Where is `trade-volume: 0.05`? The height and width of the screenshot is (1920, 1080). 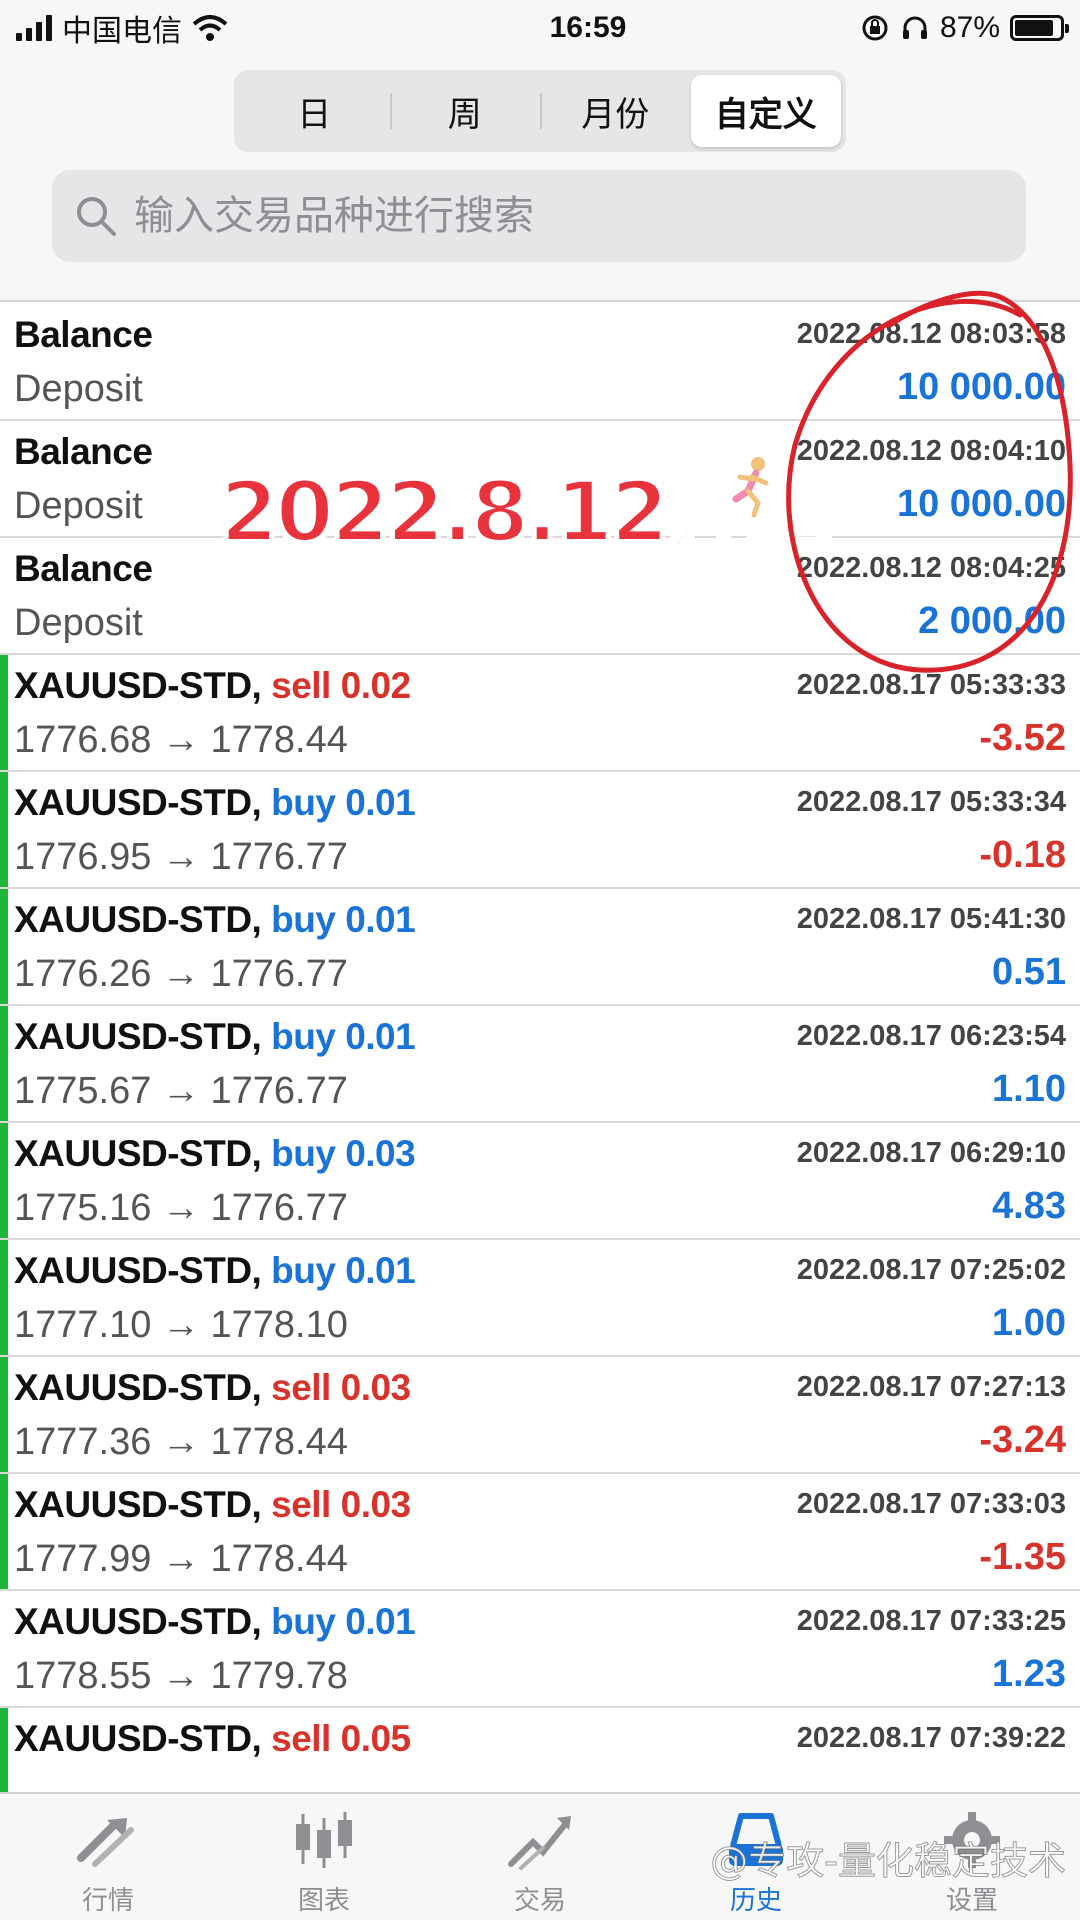 trade-volume: 0.05 is located at coordinates (376, 1738).